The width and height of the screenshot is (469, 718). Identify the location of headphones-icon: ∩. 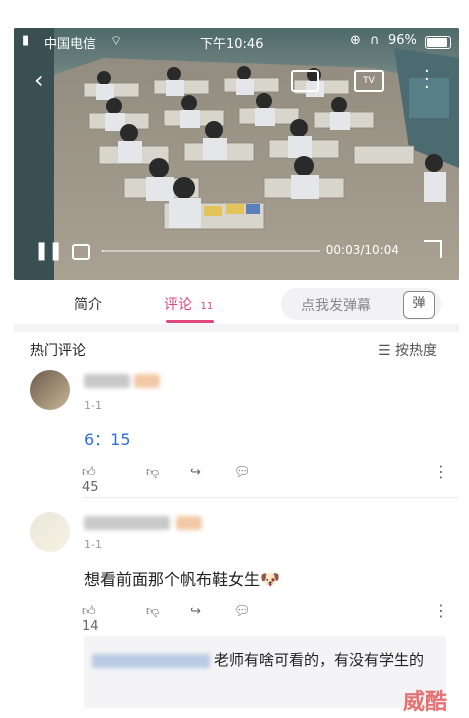
(375, 40).